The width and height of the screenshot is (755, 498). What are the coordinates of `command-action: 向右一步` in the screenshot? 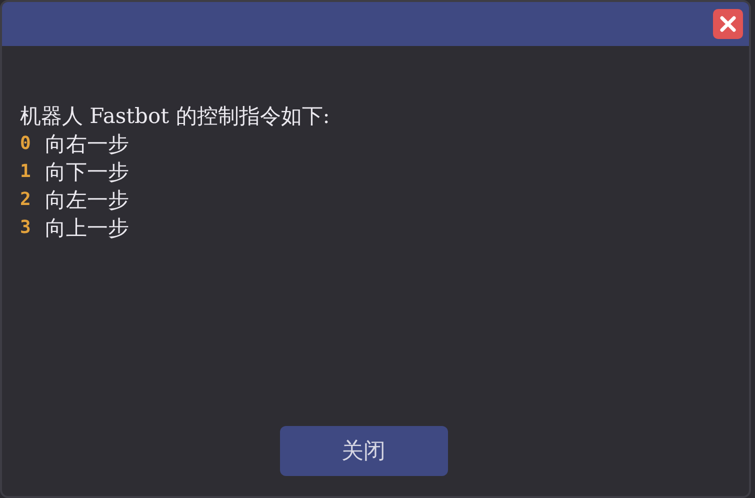 It's located at (86, 144).